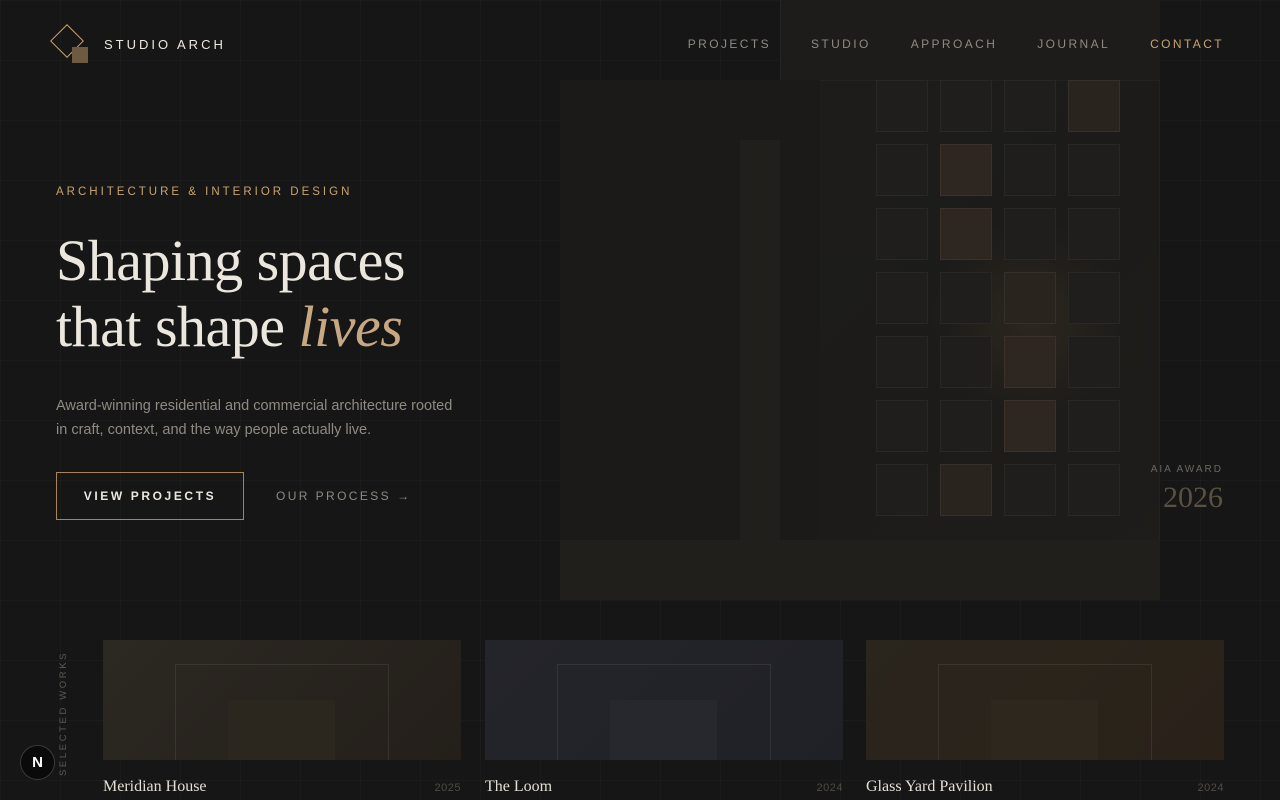 The image size is (1280, 800). I want to click on logo-mark-icon, so click(69, 43).